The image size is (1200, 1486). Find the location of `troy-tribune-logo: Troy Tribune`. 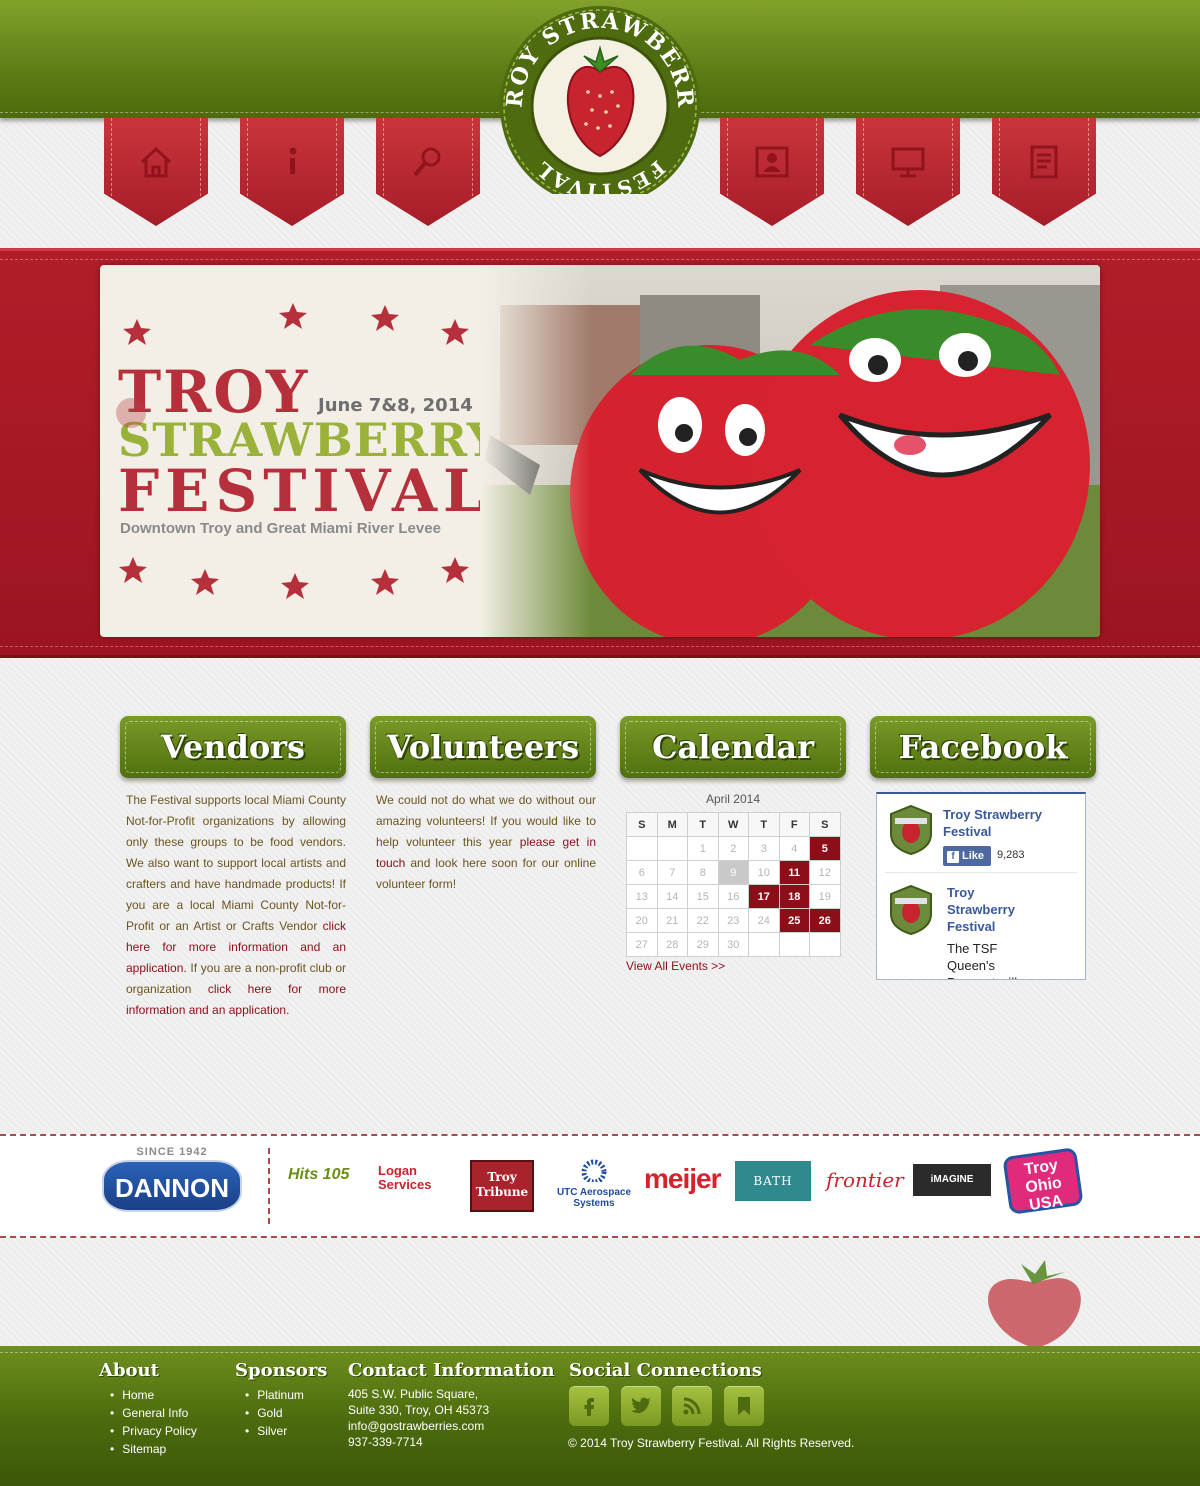

troy-tribune-logo: Troy Tribune is located at coordinates (502, 1186).